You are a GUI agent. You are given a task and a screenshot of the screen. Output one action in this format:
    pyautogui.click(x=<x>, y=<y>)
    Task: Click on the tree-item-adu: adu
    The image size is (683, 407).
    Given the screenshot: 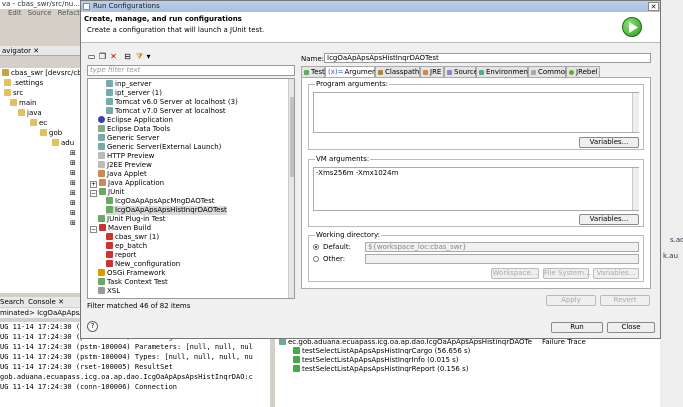 What is the action you would take?
    pyautogui.click(x=40, y=143)
    